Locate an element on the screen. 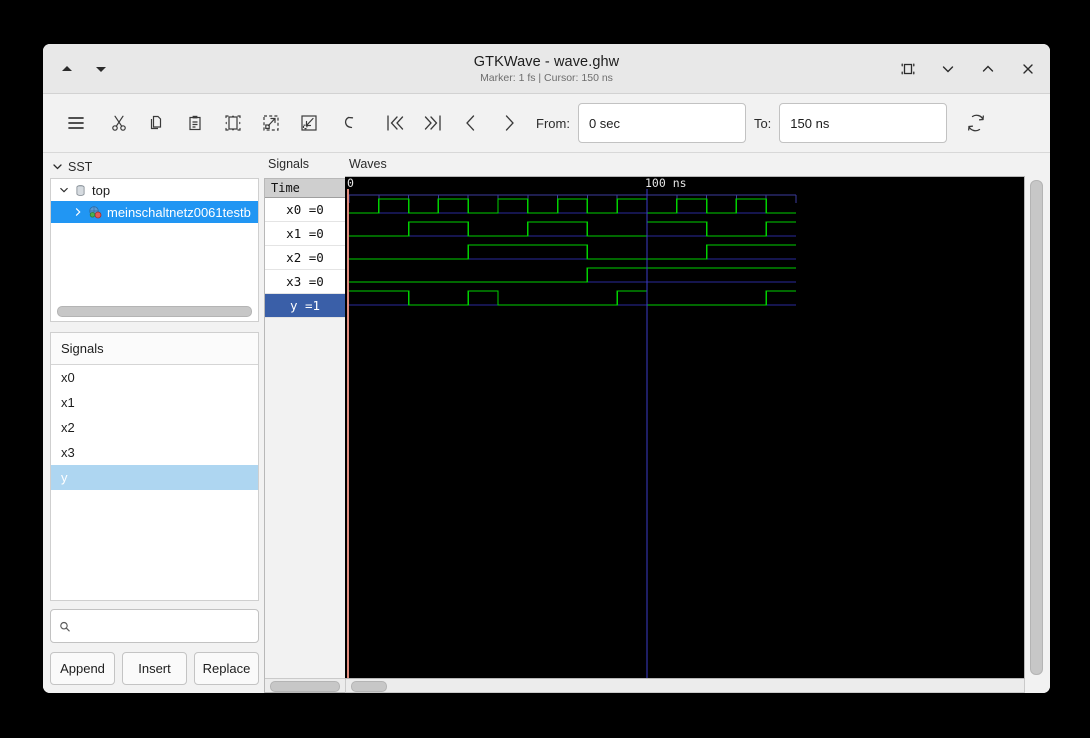 Image resolution: width=1090 pixels, height=738 pixels. window-title: GTKWave - wave.ghw is located at coordinates (546, 61).